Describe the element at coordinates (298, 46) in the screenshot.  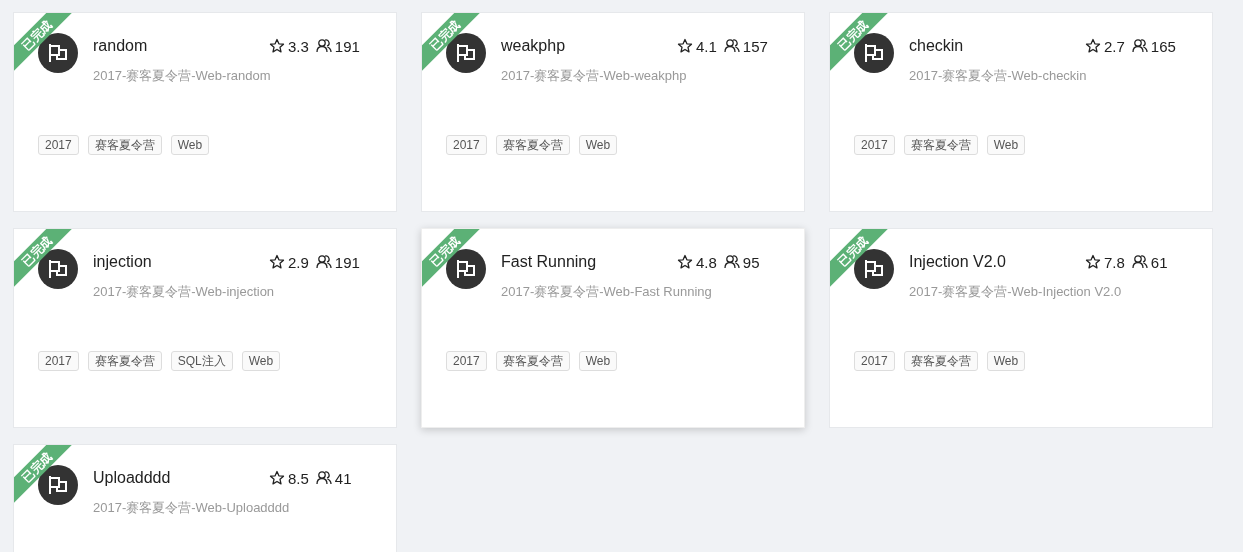
I see `rating-value: 3.3` at that location.